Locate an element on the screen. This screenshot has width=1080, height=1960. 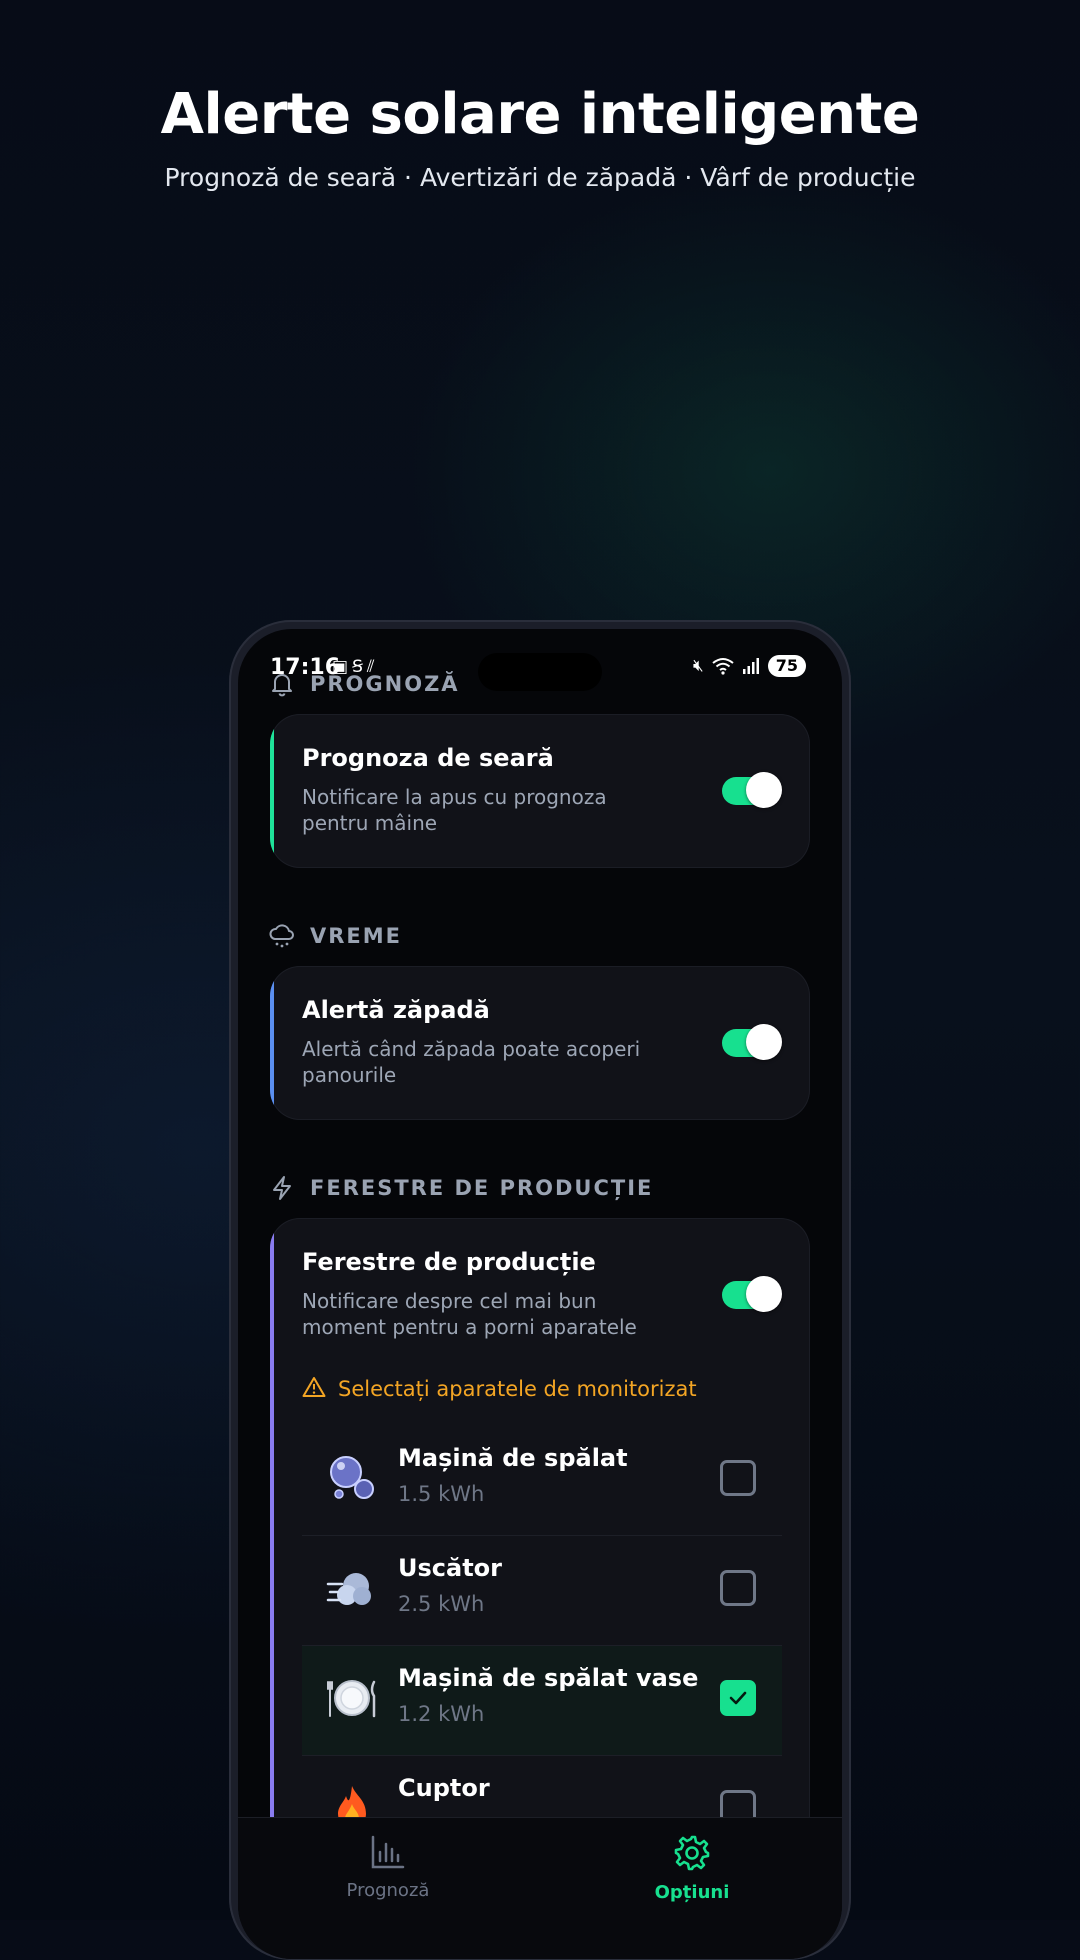
snow-cloud-icon is located at coordinates (282, 936).